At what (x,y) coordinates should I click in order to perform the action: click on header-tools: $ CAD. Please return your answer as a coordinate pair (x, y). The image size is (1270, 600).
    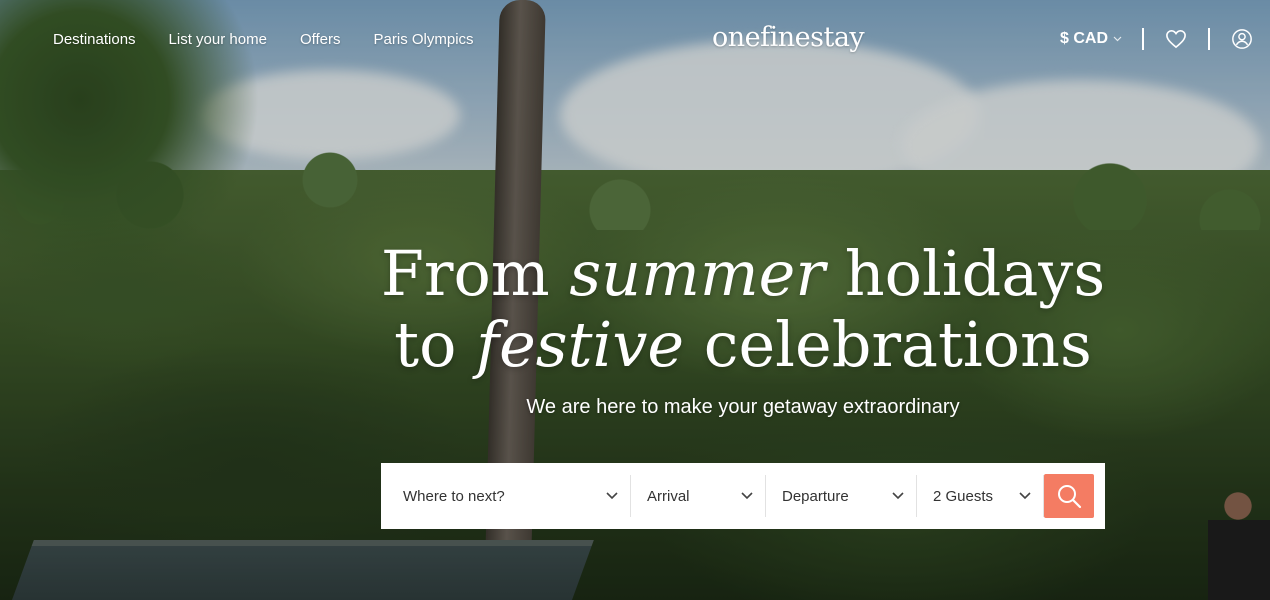
    Looking at the image, I should click on (1157, 39).